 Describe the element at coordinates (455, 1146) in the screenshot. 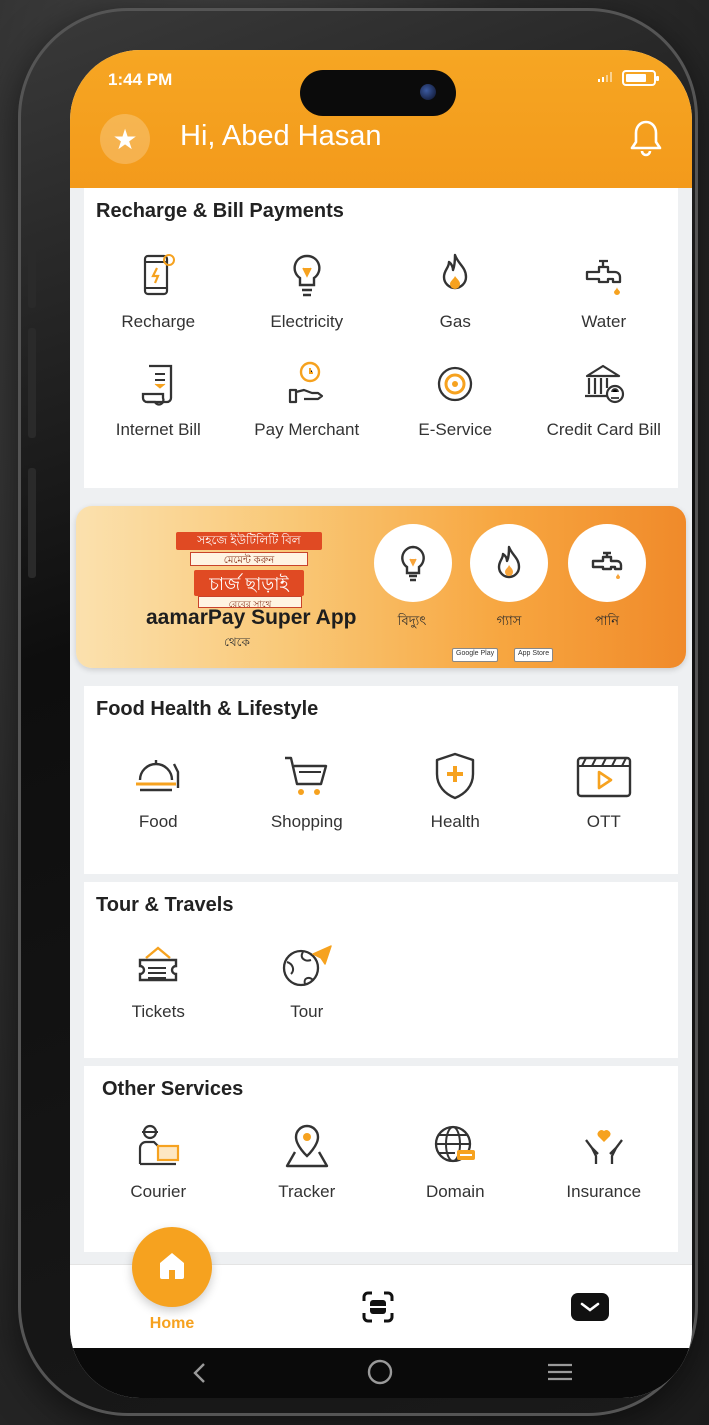

I see `globe-icon` at that location.